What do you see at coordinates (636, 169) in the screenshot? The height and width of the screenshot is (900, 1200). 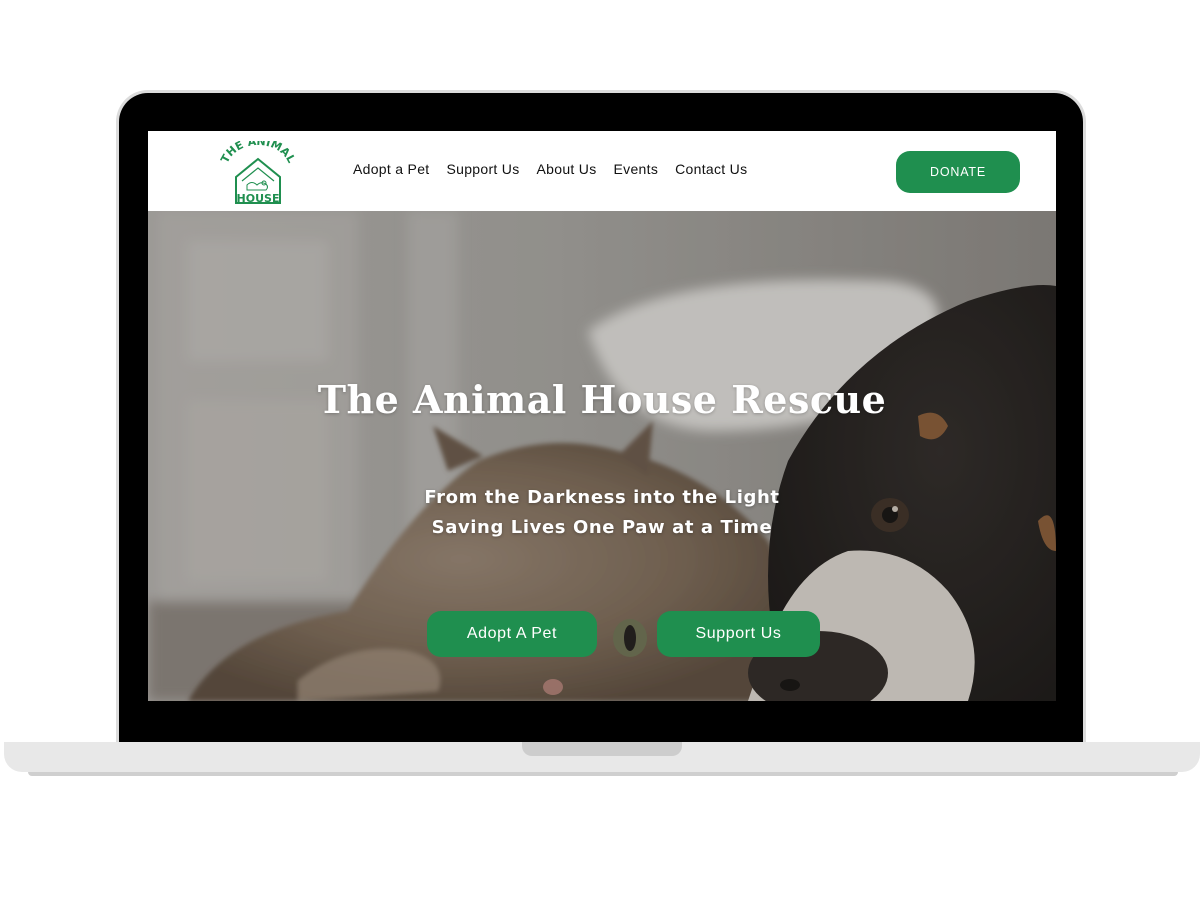 I see `nav-events: Events` at bounding box center [636, 169].